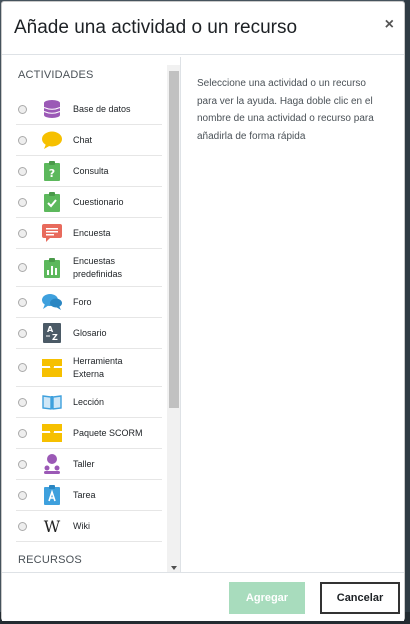  I want to click on workshop-icon, so click(52, 464).